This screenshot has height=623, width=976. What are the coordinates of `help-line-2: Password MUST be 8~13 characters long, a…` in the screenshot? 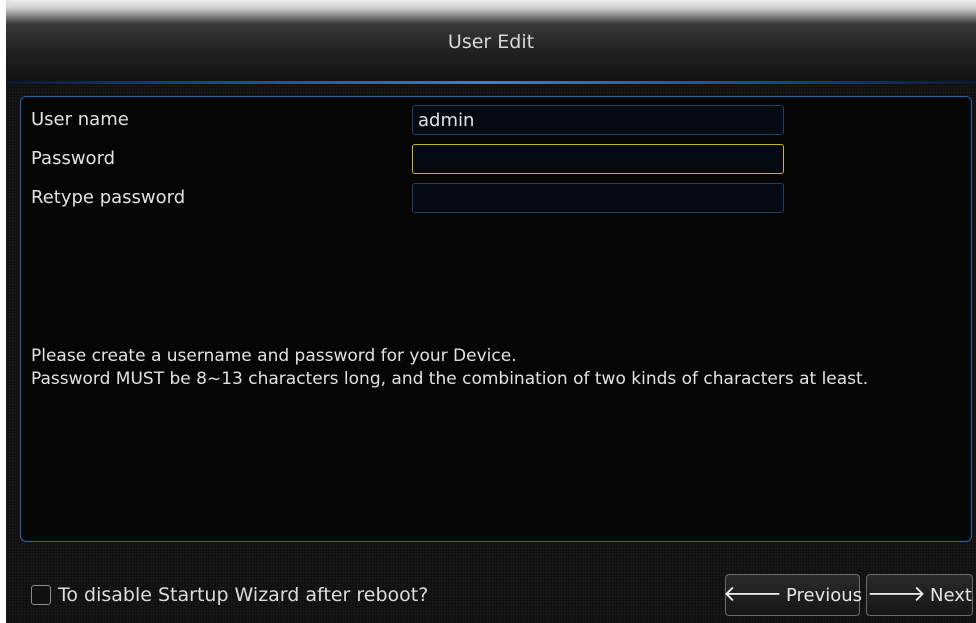 It's located at (450, 379).